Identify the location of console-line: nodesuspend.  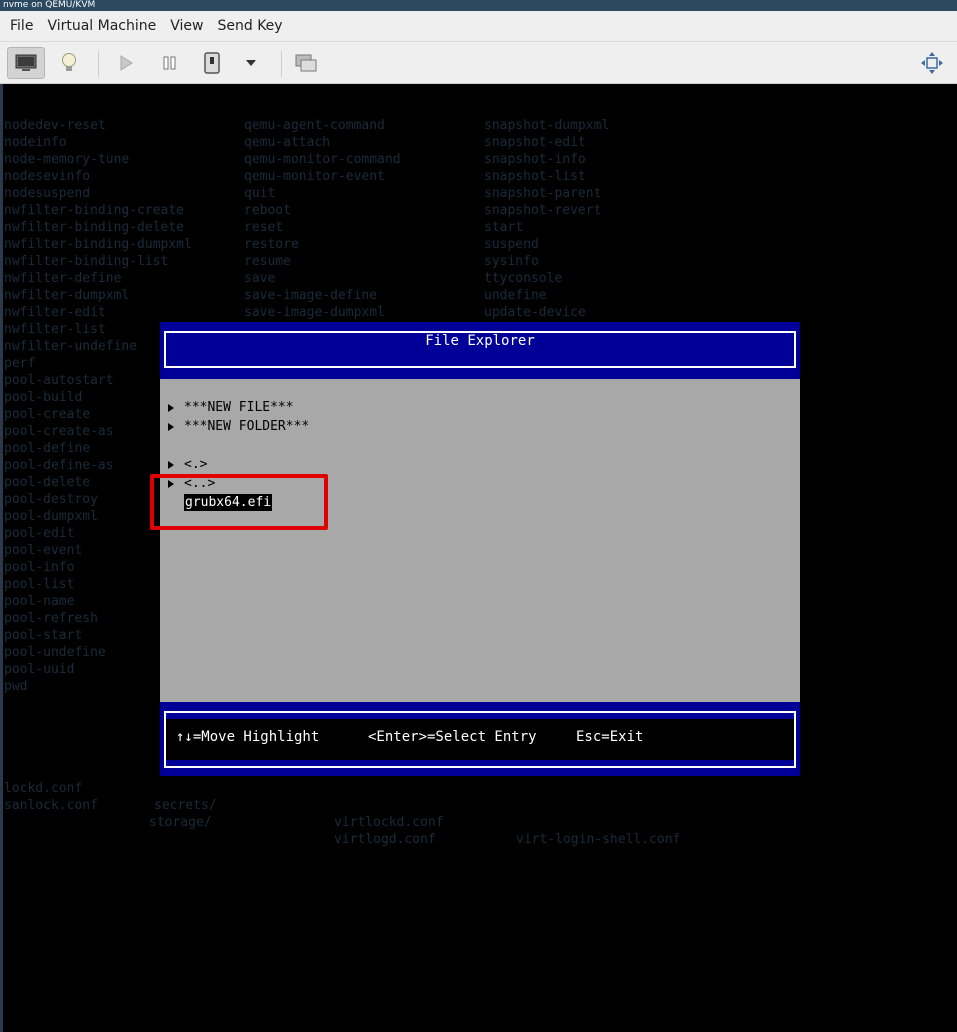
(47, 193).